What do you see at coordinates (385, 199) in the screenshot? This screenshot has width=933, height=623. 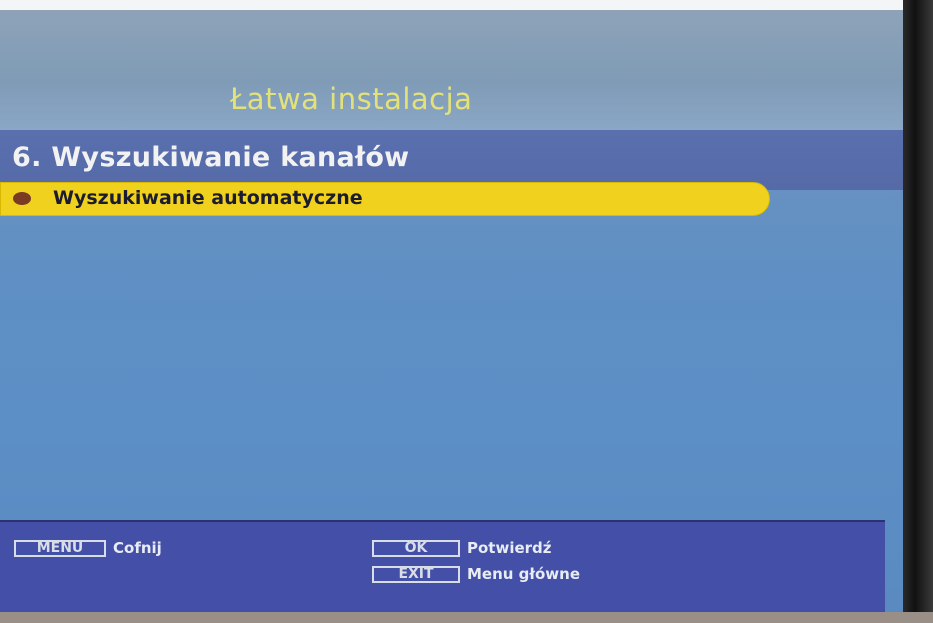 I see `menu-item-auto-search: Wyszukiwanie automatyczne` at bounding box center [385, 199].